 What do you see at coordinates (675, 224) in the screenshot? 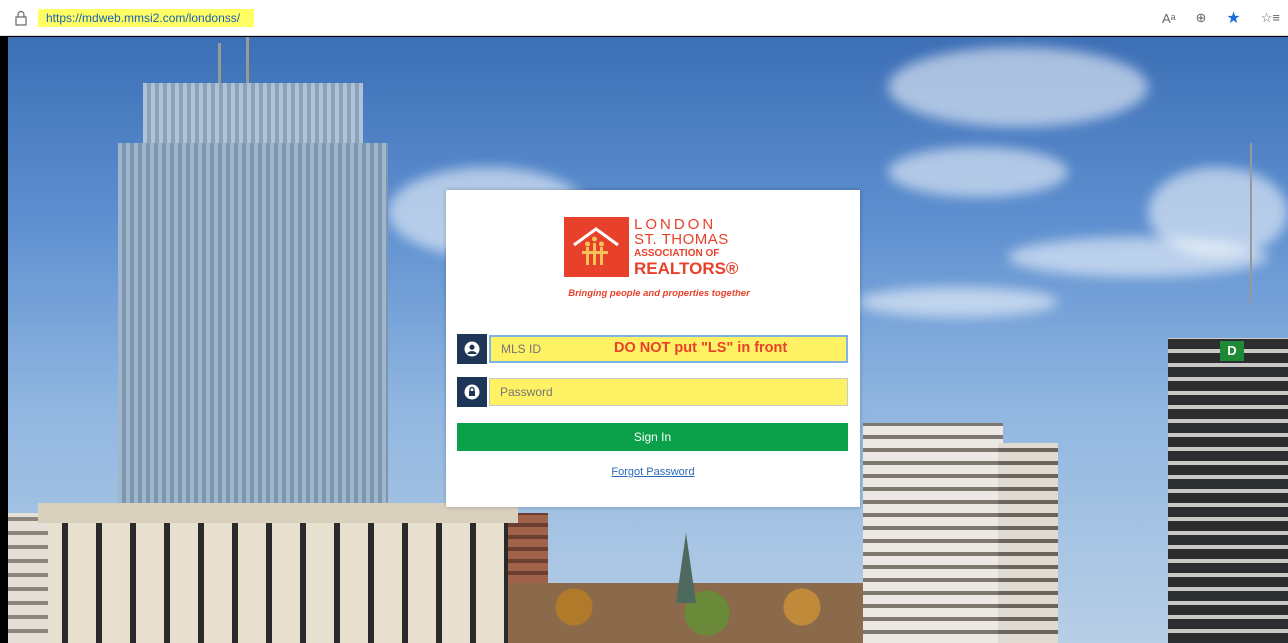
I see `logo-line-london: LONDON` at bounding box center [675, 224].